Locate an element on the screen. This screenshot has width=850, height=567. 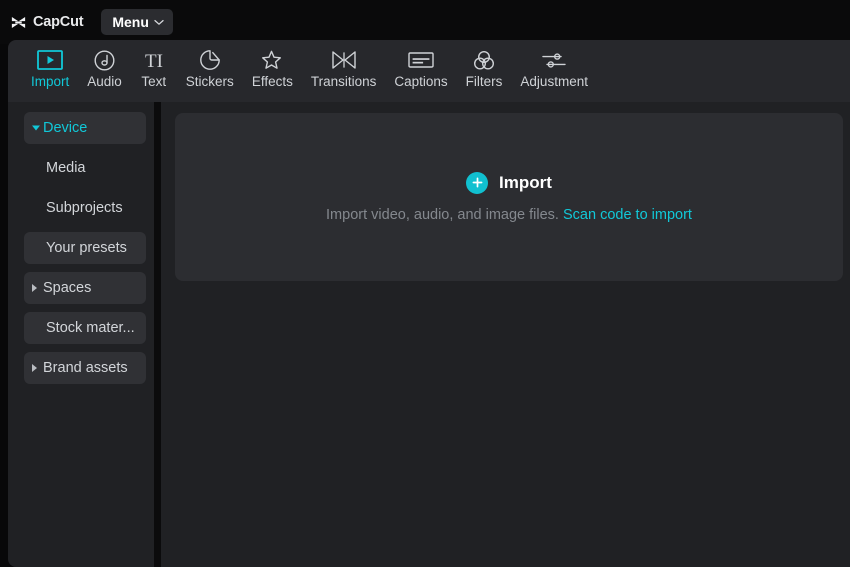
sidebar-item-your-presets: Your presets is located at coordinates (85, 248).